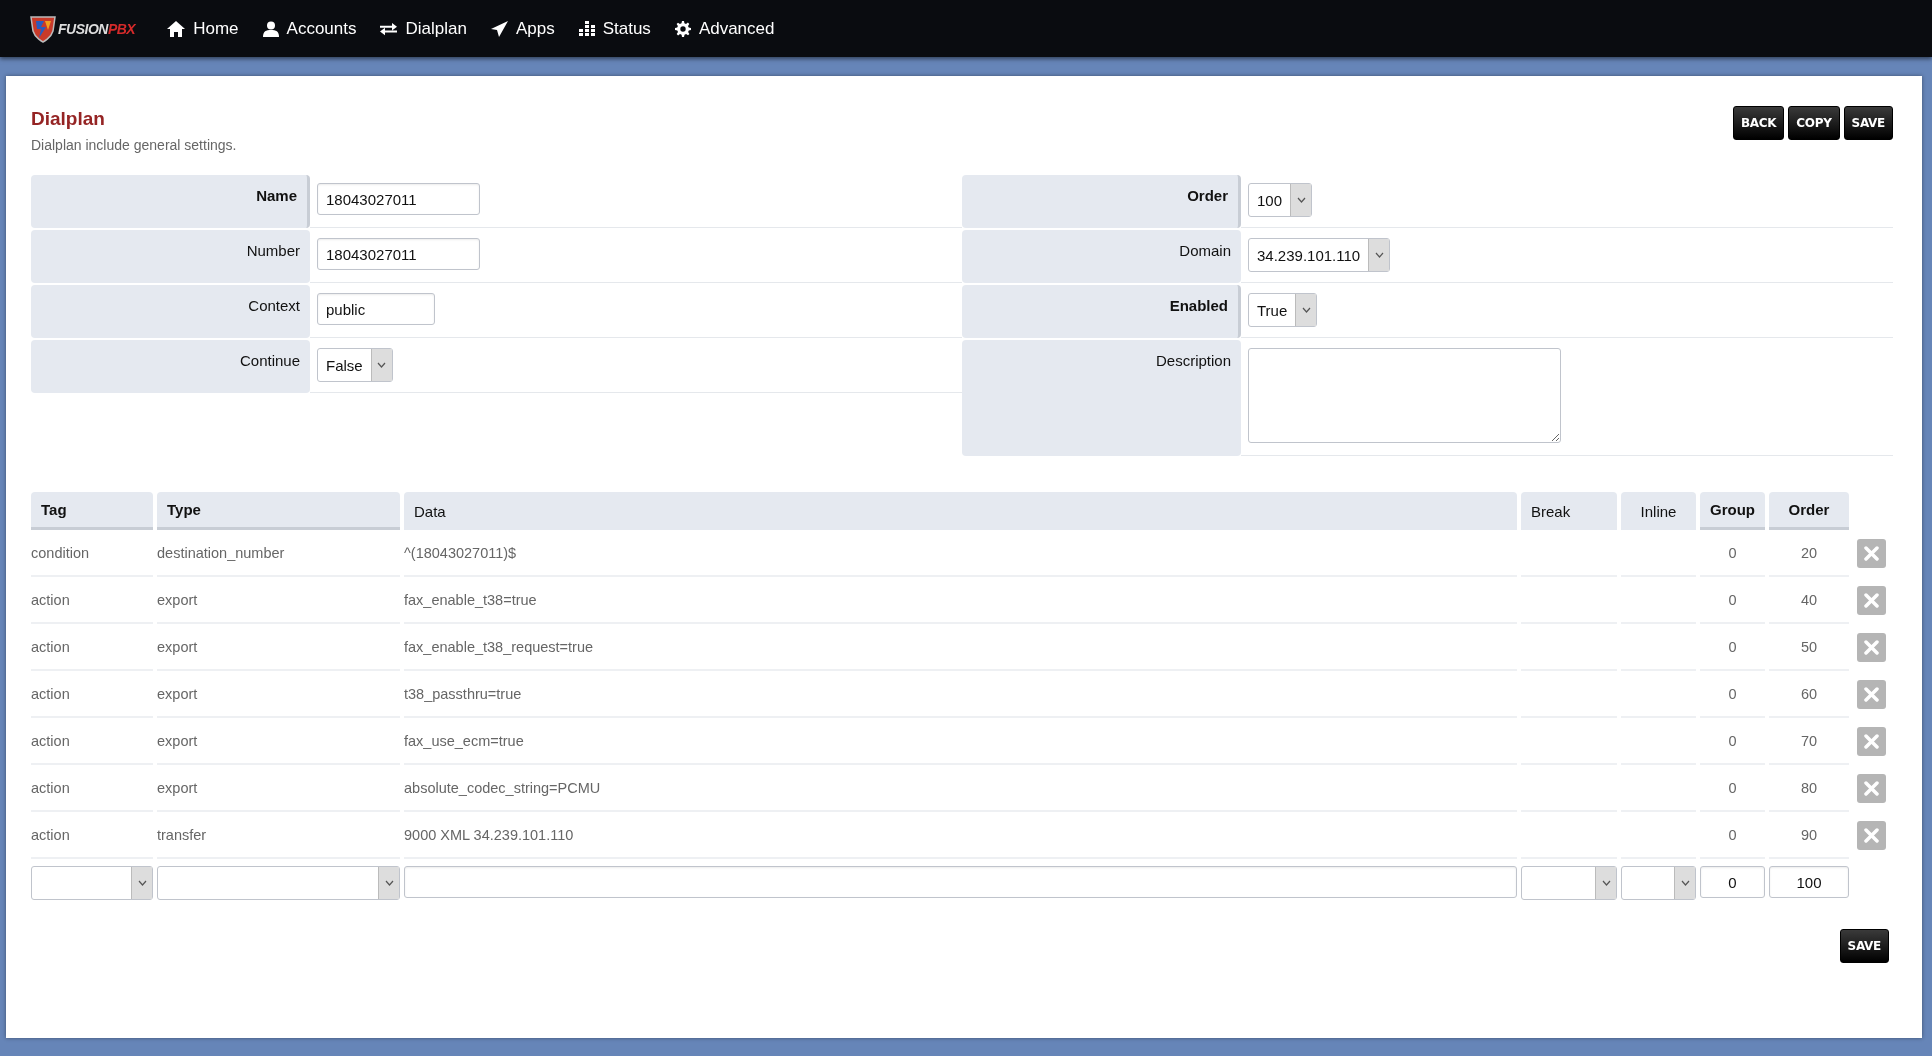 This screenshot has width=1932, height=1056. Describe the element at coordinates (68, 119) in the screenshot. I see `page-title: Dialplan` at that location.